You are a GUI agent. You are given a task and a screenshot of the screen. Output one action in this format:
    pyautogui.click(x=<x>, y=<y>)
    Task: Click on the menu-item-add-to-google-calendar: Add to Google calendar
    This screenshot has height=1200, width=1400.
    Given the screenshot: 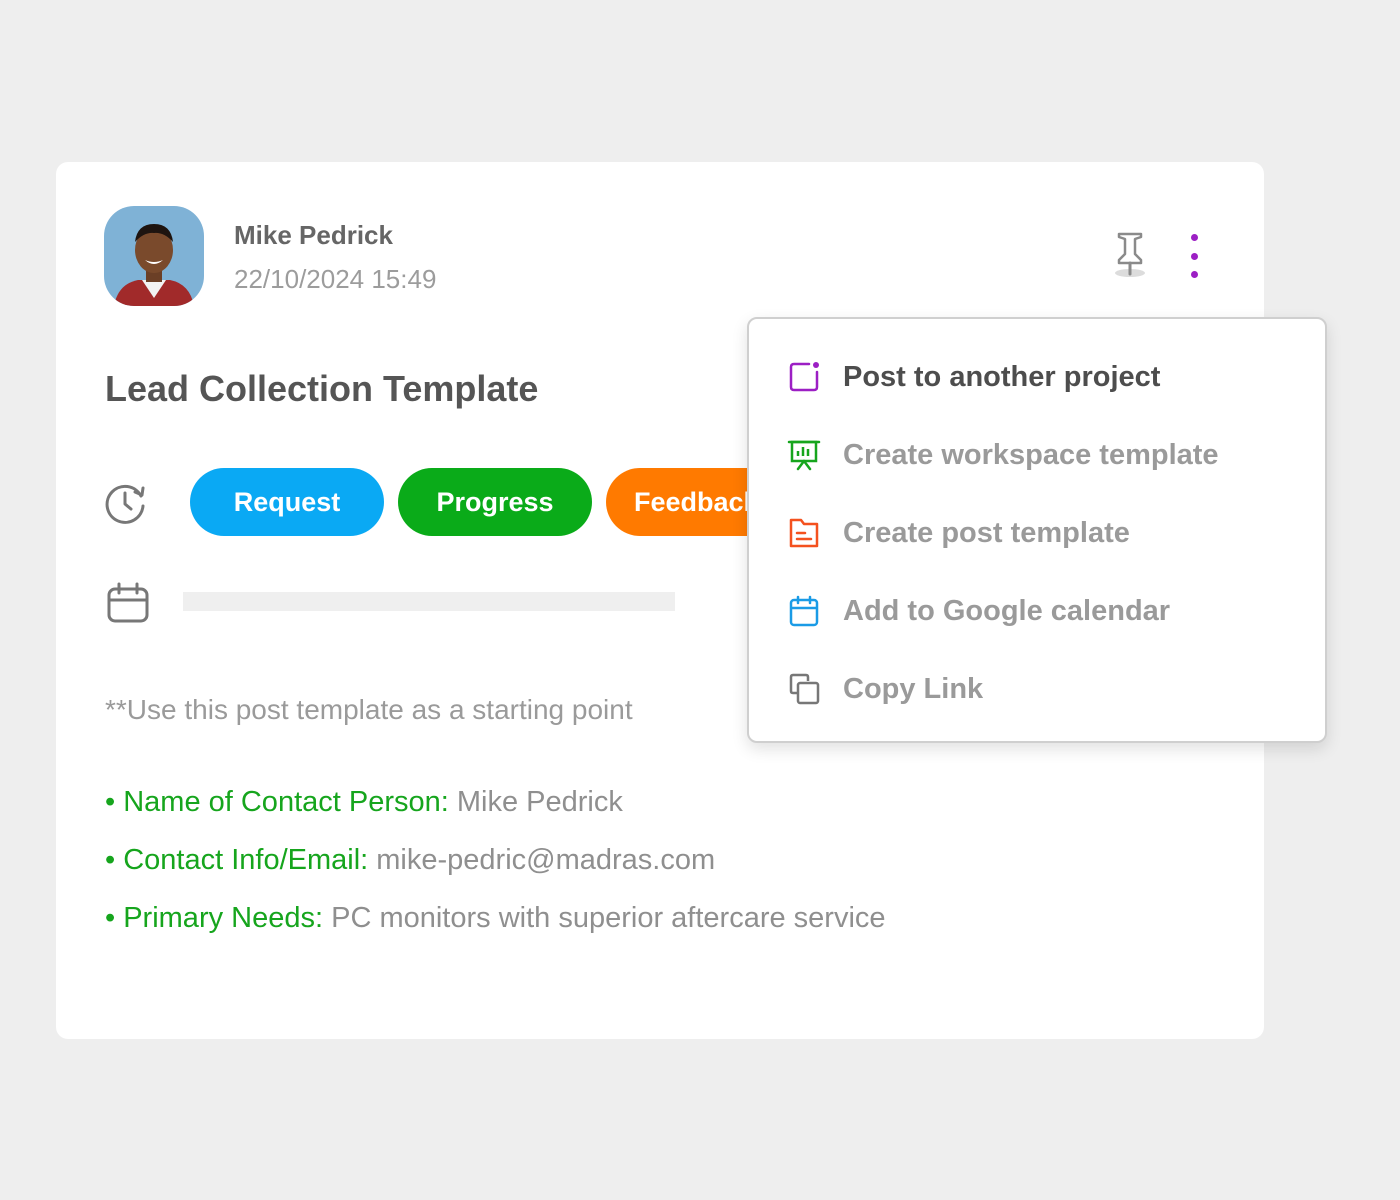 What is the action you would take?
    pyautogui.click(x=1037, y=611)
    